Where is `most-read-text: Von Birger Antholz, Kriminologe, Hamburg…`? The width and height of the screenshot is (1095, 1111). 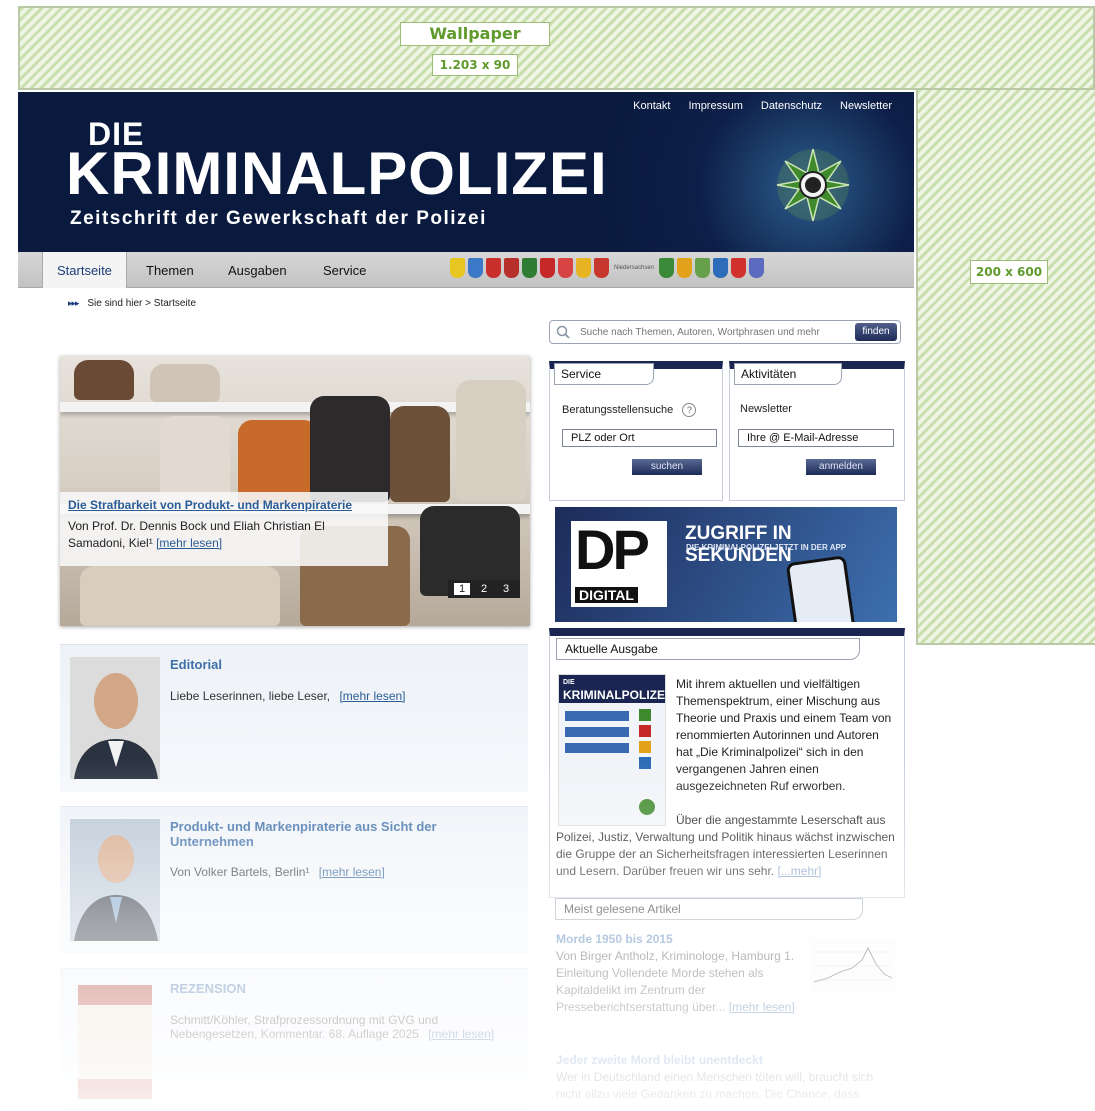 most-read-text: Von Birger Antholz, Kriminologe, Hamburg… is located at coordinates (676, 982).